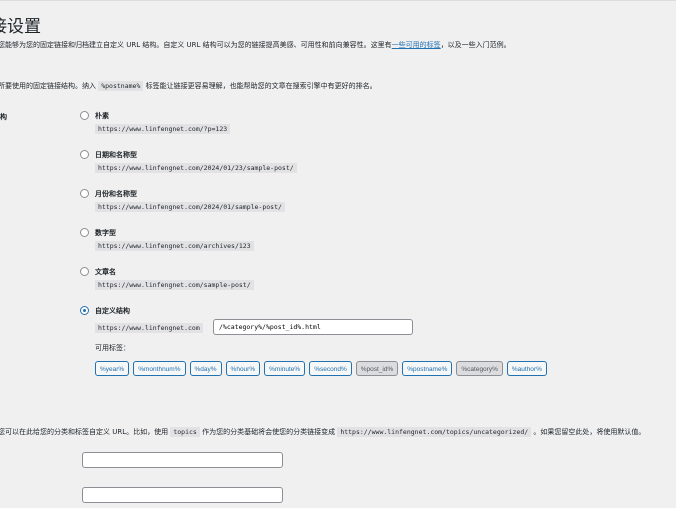  What do you see at coordinates (3, 117) in the screenshot?
I see `structure-row-label: 构` at bounding box center [3, 117].